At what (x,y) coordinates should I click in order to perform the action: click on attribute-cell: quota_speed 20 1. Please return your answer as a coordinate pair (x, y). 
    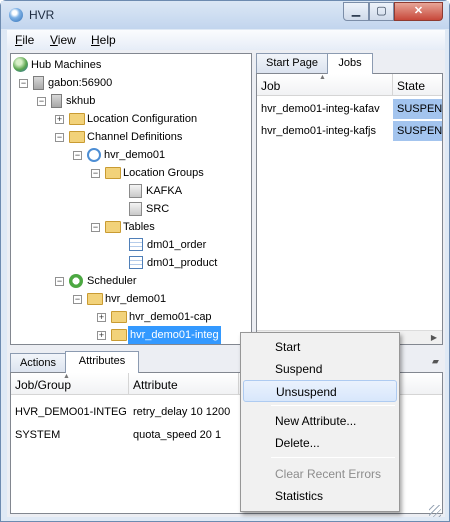
    Looking at the image, I should click on (189, 435).